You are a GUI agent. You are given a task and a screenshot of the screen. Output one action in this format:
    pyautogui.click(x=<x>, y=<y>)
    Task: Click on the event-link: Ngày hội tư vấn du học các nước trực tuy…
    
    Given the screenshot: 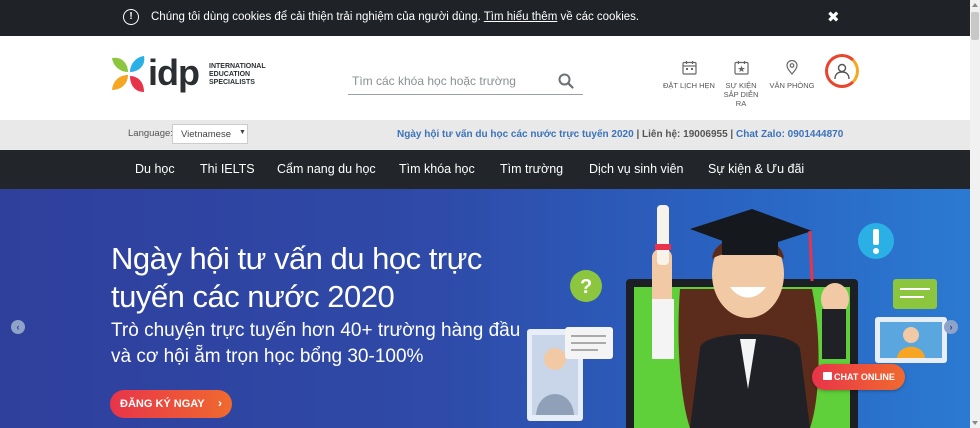 What is the action you would take?
    pyautogui.click(x=515, y=134)
    